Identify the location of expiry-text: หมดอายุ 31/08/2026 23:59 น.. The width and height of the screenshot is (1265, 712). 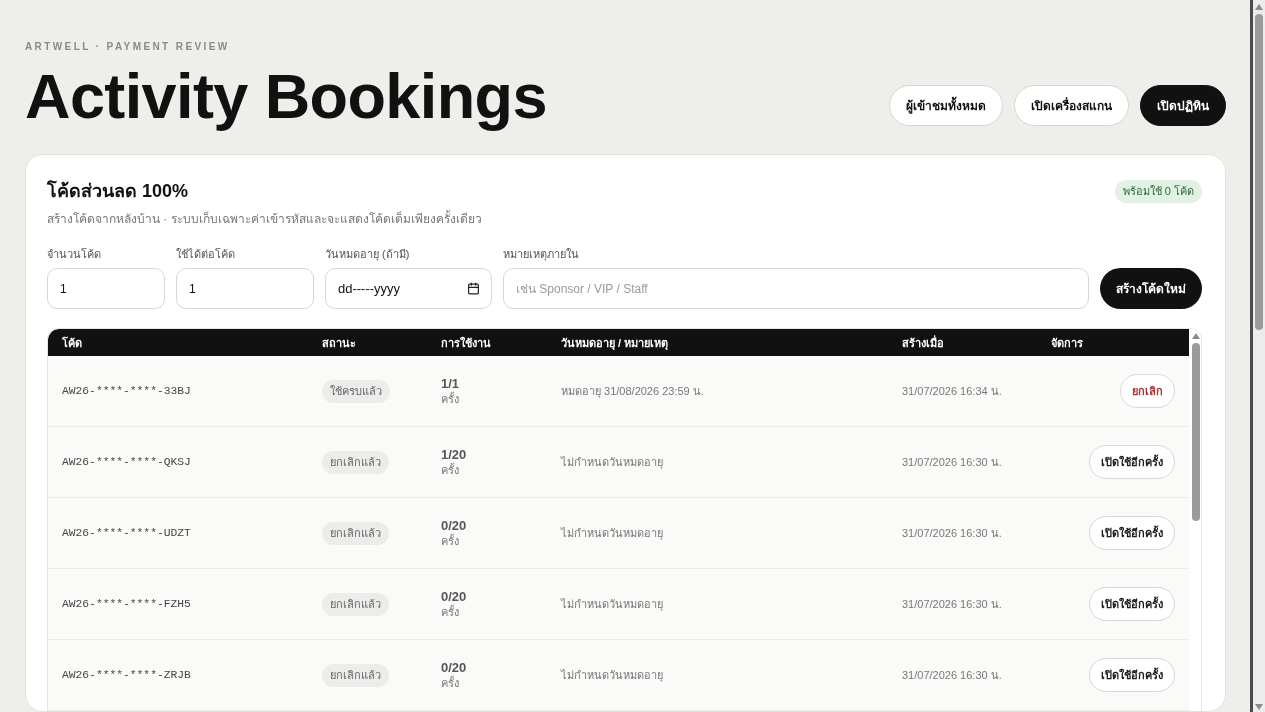
(632, 392).